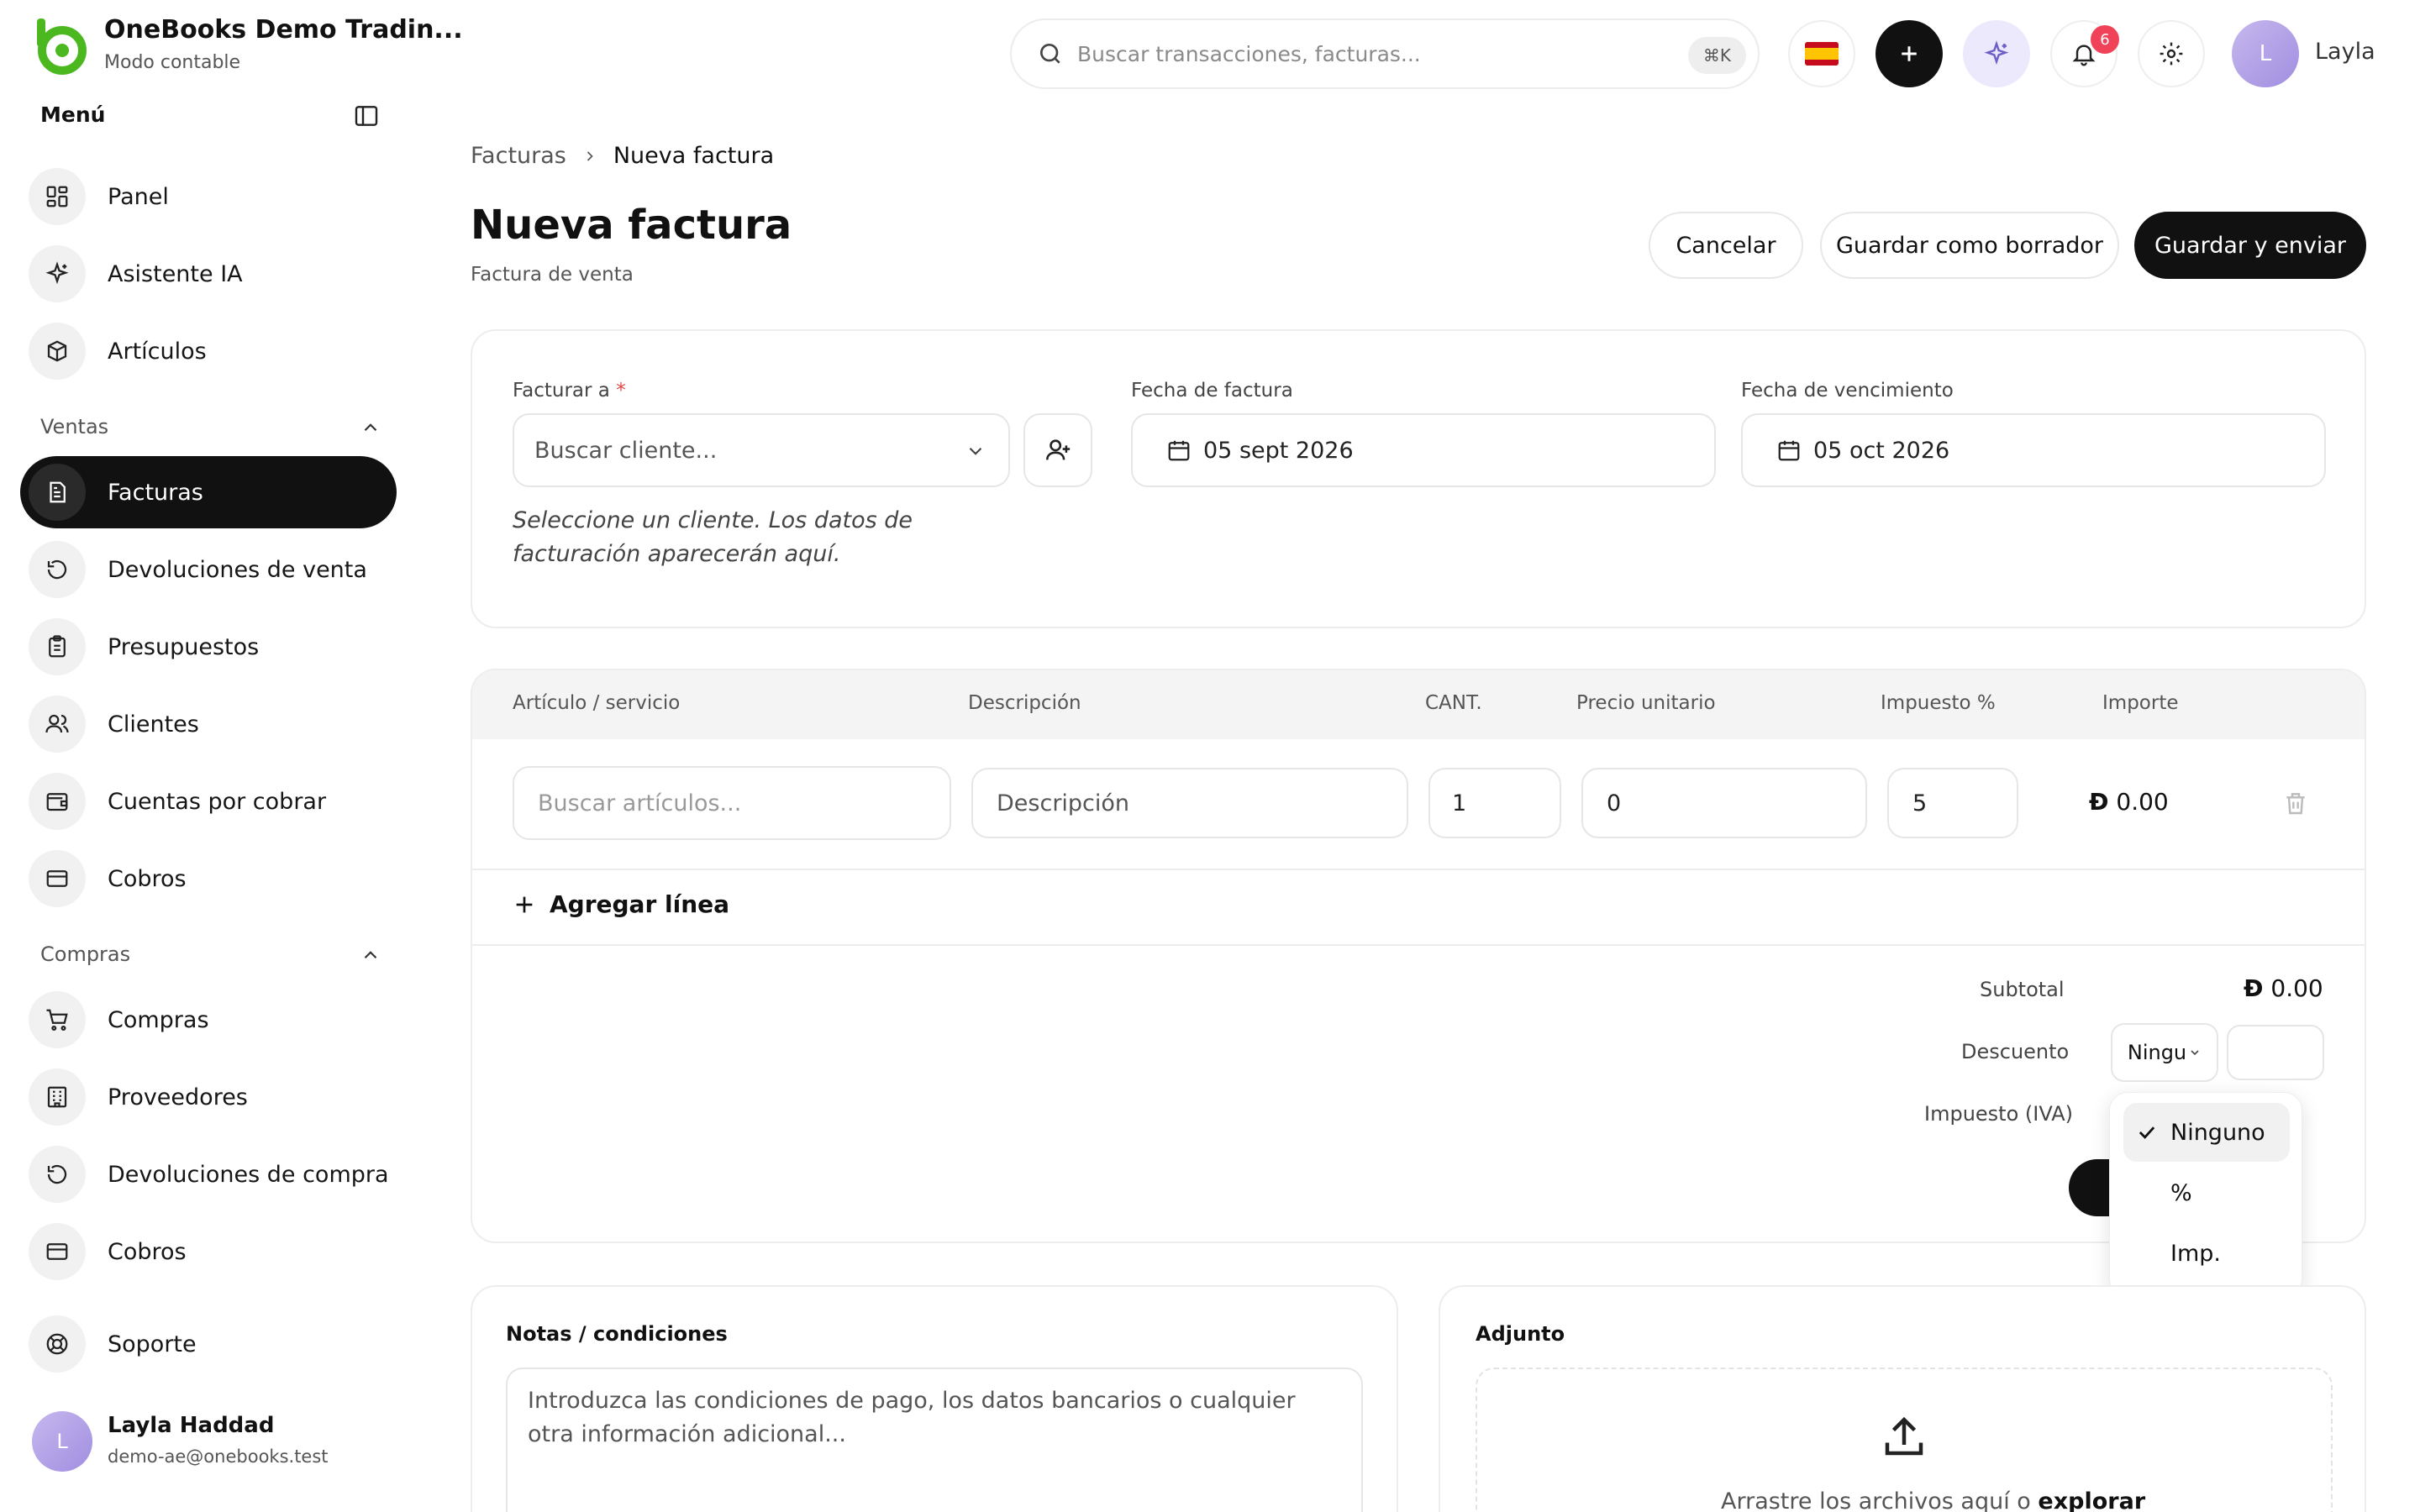 The image size is (2420, 1512). What do you see at coordinates (191, 1425) in the screenshot?
I see `user-name: Layla Haddad` at bounding box center [191, 1425].